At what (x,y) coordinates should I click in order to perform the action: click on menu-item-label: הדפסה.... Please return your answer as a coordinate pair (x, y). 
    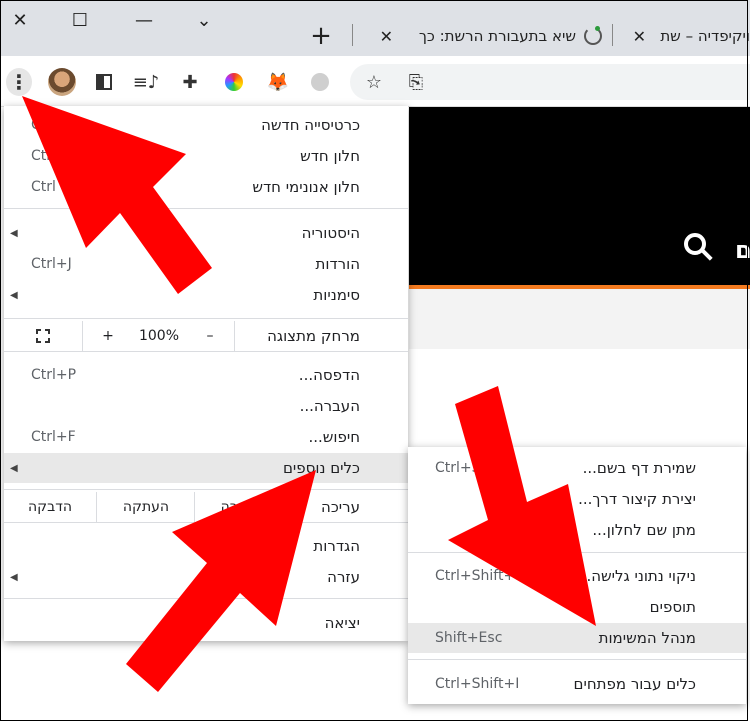
    Looking at the image, I should click on (329, 375).